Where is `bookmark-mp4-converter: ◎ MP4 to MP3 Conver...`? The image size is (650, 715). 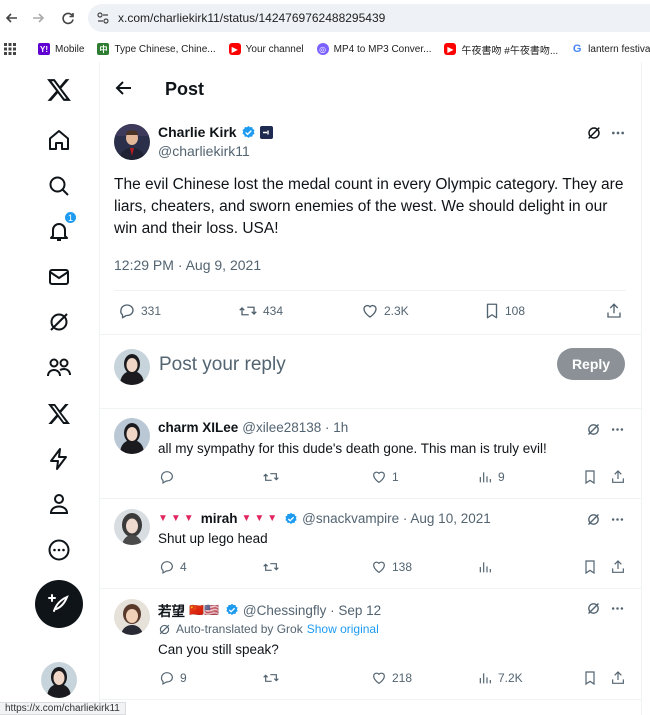 bookmark-mp4-converter: ◎ MP4 to MP3 Conver... is located at coordinates (374, 49).